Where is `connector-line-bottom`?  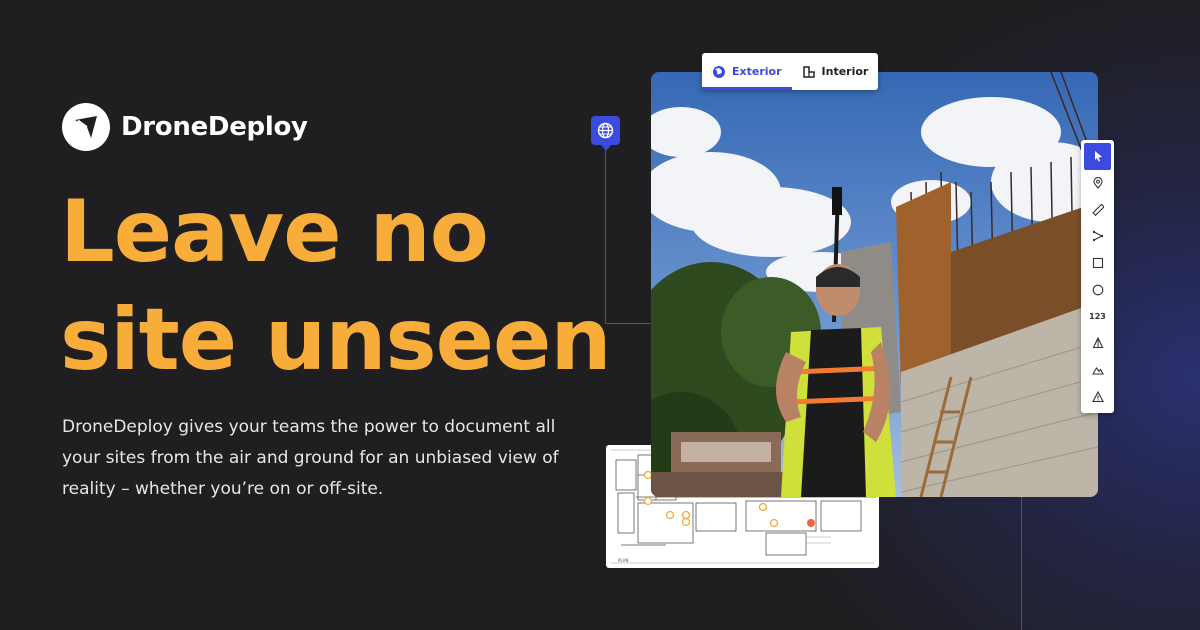
connector-line-bottom is located at coordinates (1021, 563).